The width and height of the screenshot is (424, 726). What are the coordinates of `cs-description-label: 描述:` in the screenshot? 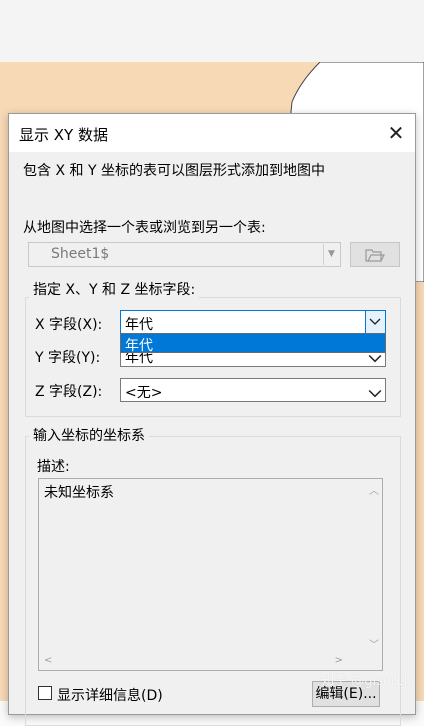 It's located at (53, 467).